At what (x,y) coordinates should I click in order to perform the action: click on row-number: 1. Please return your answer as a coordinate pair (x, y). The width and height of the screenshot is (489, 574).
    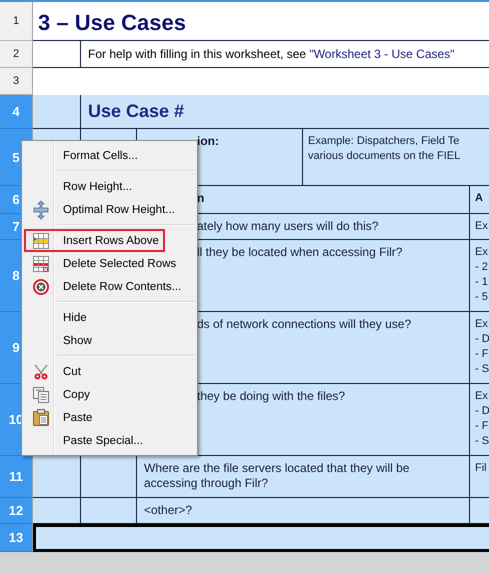
    Looking at the image, I should click on (16, 21).